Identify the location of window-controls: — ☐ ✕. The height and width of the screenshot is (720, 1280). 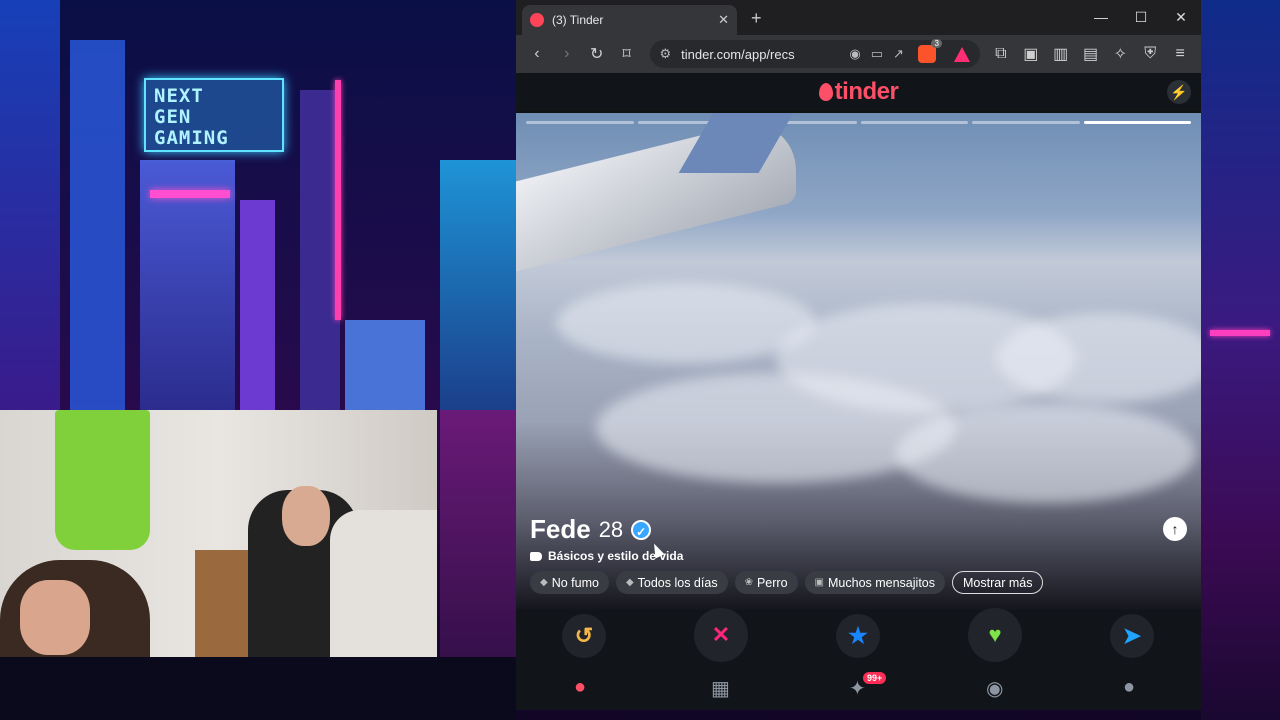
(1141, 17).